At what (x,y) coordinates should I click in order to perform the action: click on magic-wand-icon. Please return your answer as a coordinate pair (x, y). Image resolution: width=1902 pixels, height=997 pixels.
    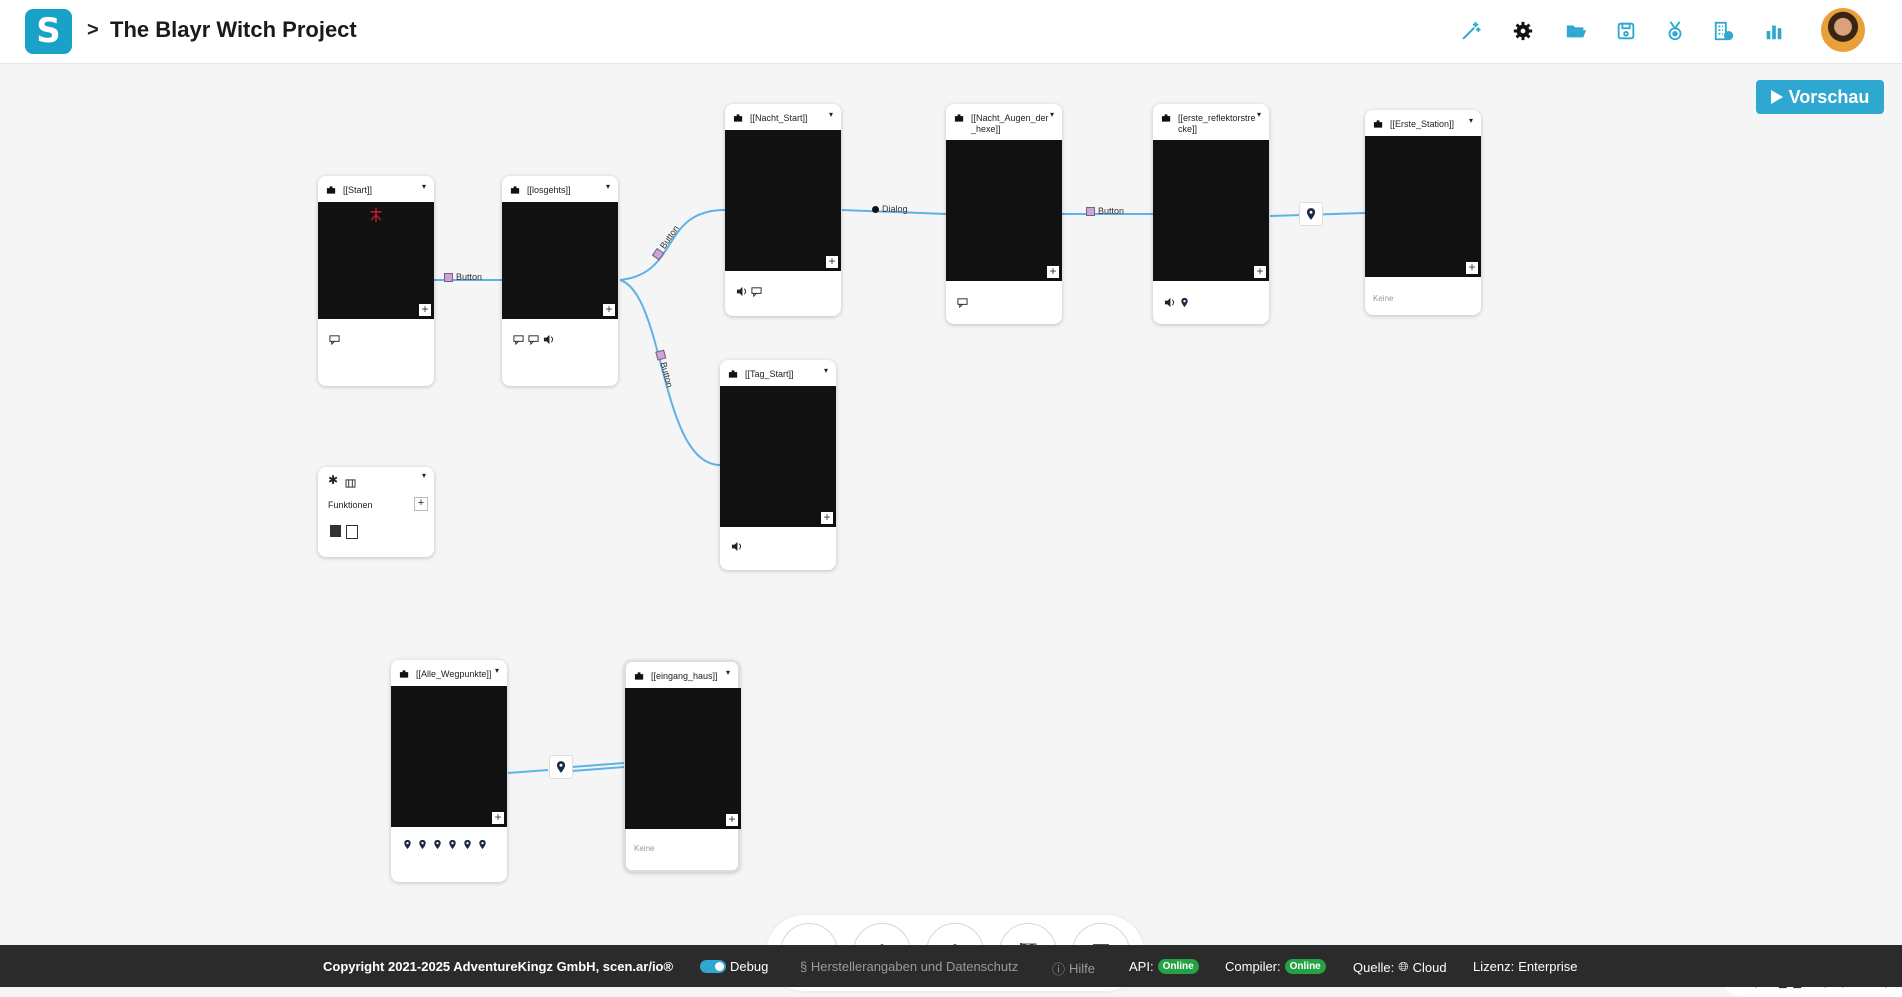
    Looking at the image, I should click on (1471, 31).